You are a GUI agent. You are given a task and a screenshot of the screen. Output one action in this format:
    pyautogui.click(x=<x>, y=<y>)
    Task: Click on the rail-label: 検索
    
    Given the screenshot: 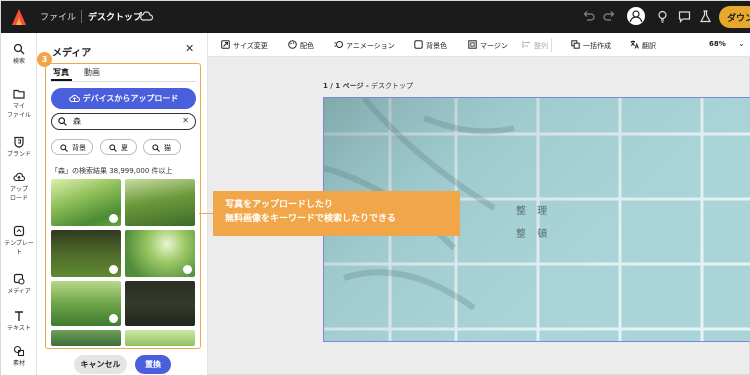 What is the action you would take?
    pyautogui.click(x=18, y=61)
    